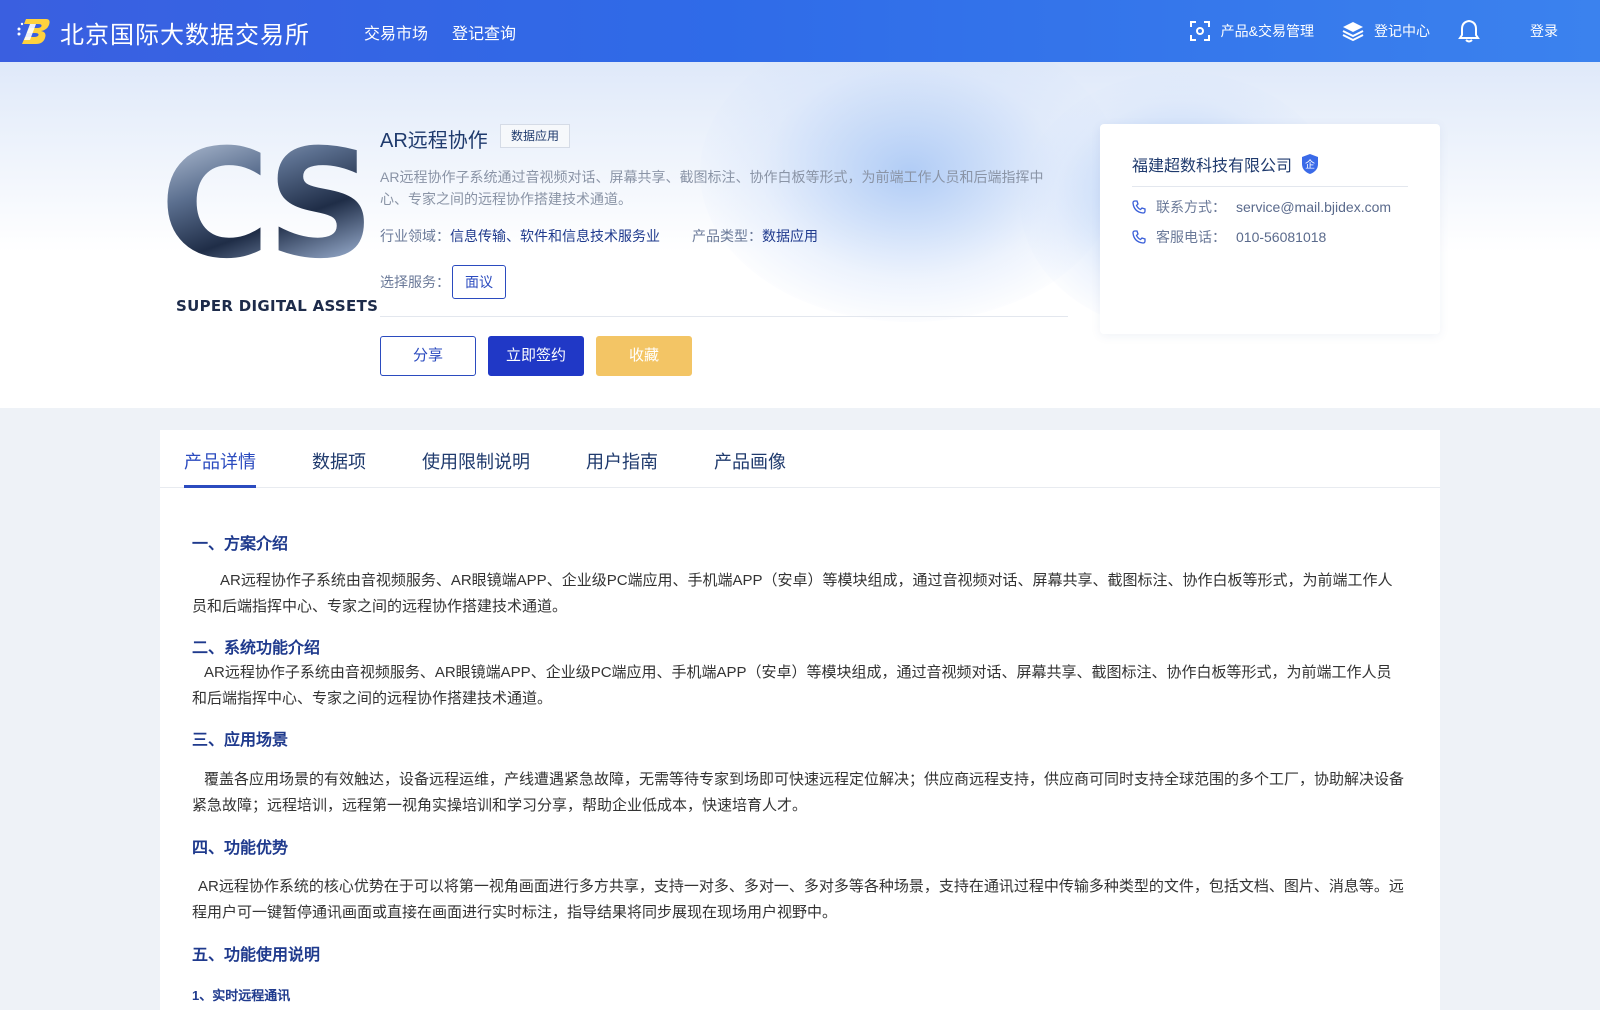  Describe the element at coordinates (484, 32) in the screenshot. I see `nav-registration-query: 登记查询` at that location.